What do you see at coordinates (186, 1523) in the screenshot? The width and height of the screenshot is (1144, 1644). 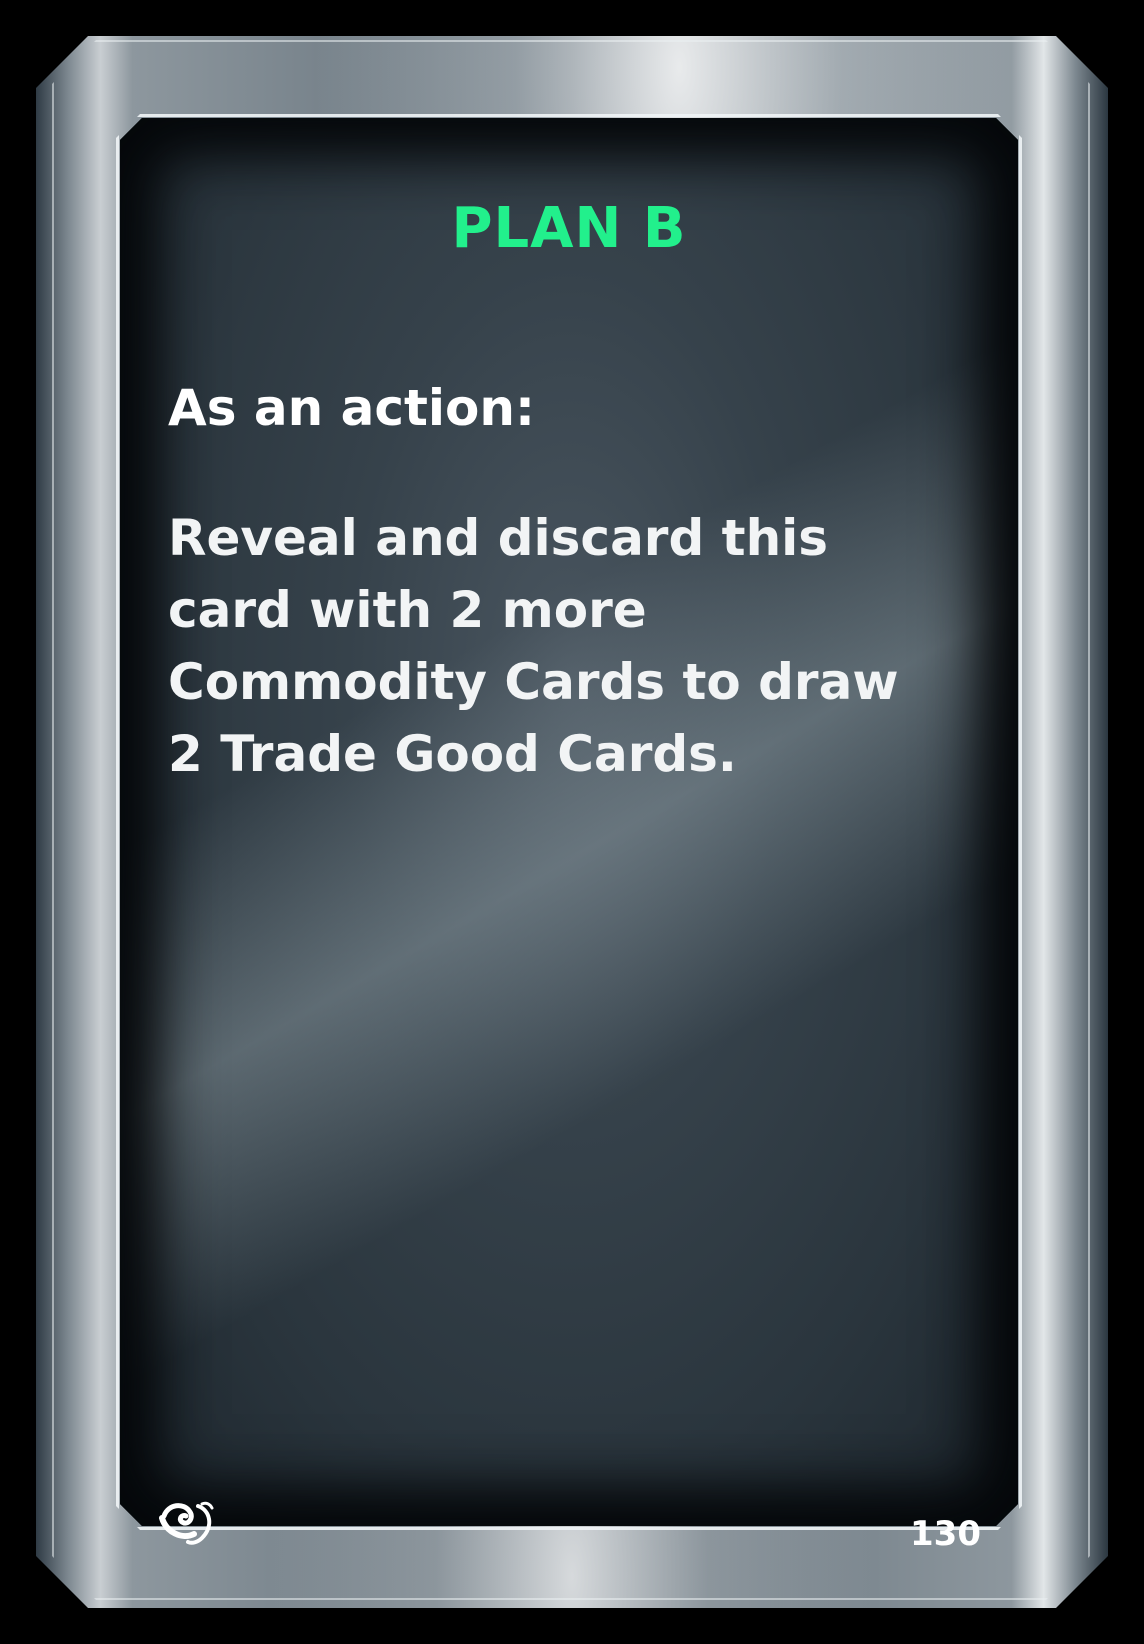 I see `swirl-logo-icon` at bounding box center [186, 1523].